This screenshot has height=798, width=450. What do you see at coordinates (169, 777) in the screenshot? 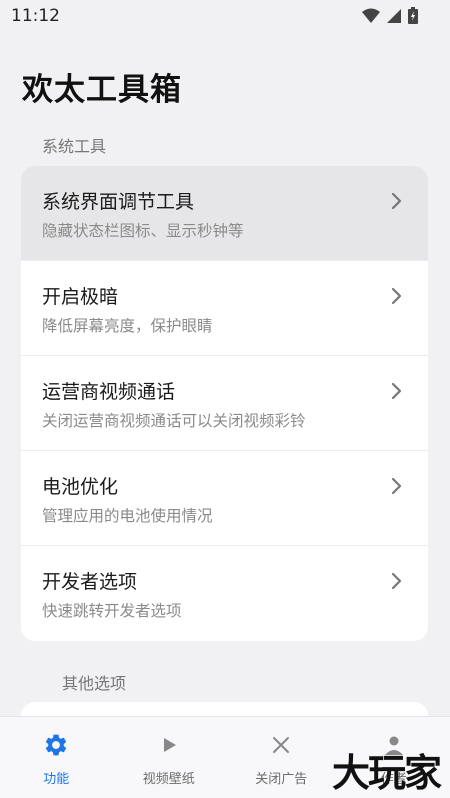
I see `nav-label: 视频壁纸` at bounding box center [169, 777].